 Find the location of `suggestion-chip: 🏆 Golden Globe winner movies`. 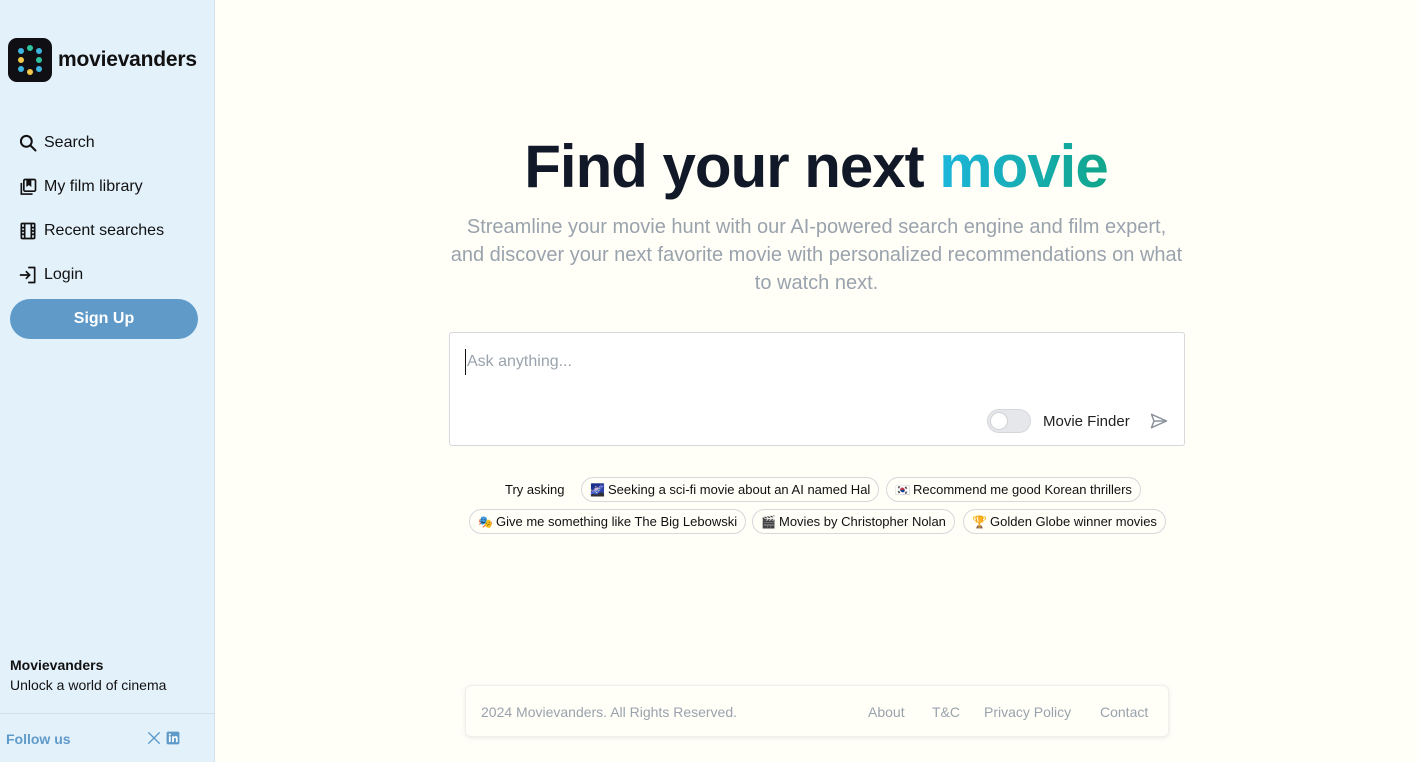

suggestion-chip: 🏆 Golden Globe winner movies is located at coordinates (1064, 521).